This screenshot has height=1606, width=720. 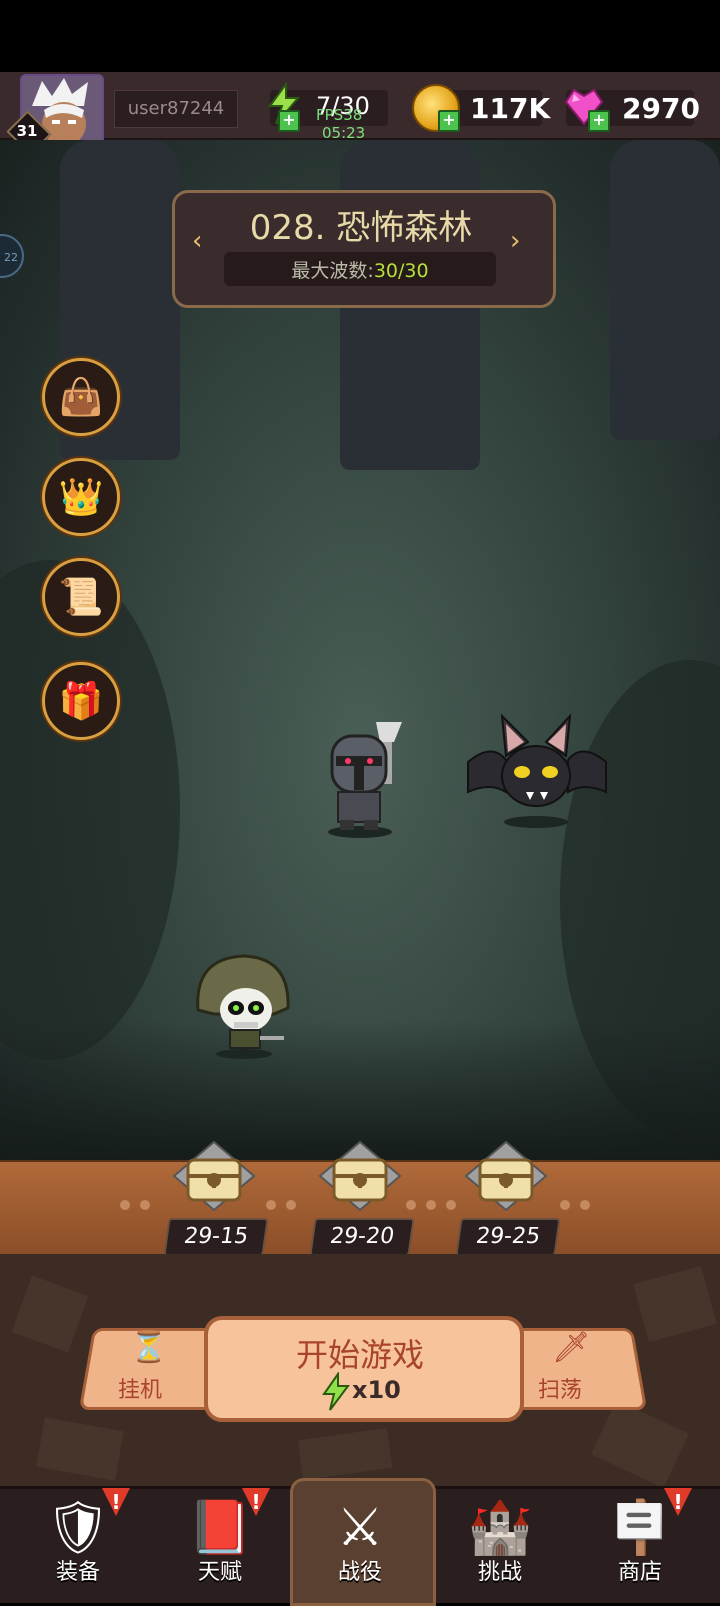 What do you see at coordinates (560, 1390) in the screenshot?
I see `sweep-label: 扫荡` at bounding box center [560, 1390].